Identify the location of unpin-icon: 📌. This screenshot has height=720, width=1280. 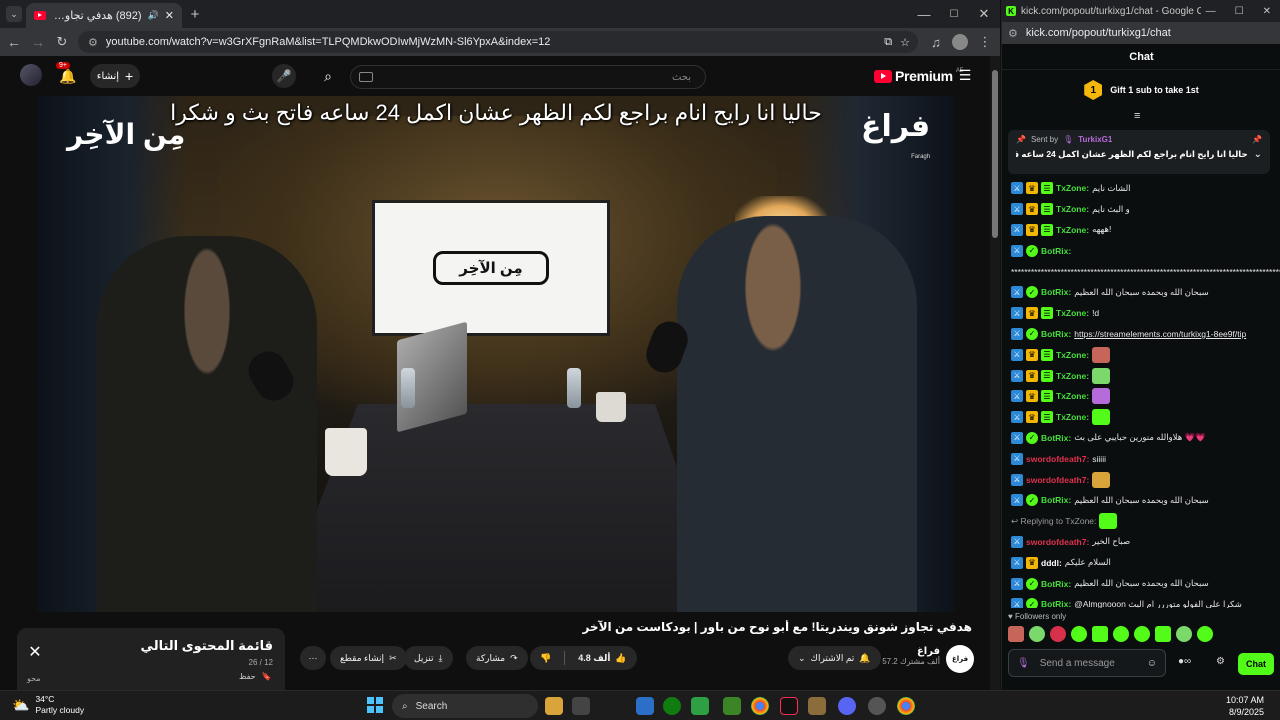
(1257, 139).